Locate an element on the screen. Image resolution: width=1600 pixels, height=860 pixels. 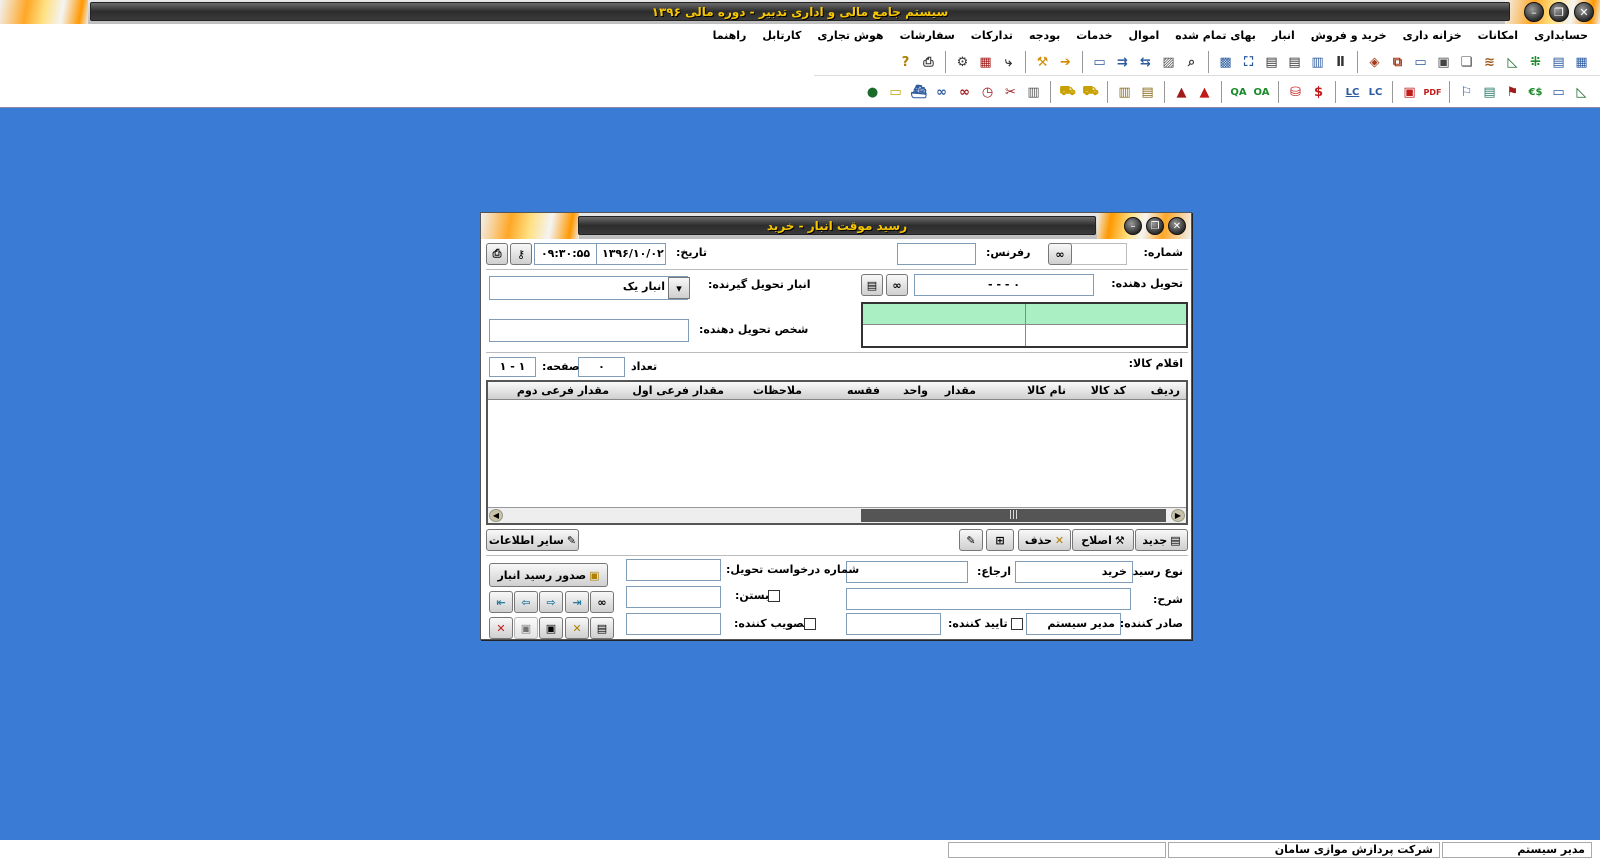
table-icon: ▥ is located at coordinates (1317, 62).